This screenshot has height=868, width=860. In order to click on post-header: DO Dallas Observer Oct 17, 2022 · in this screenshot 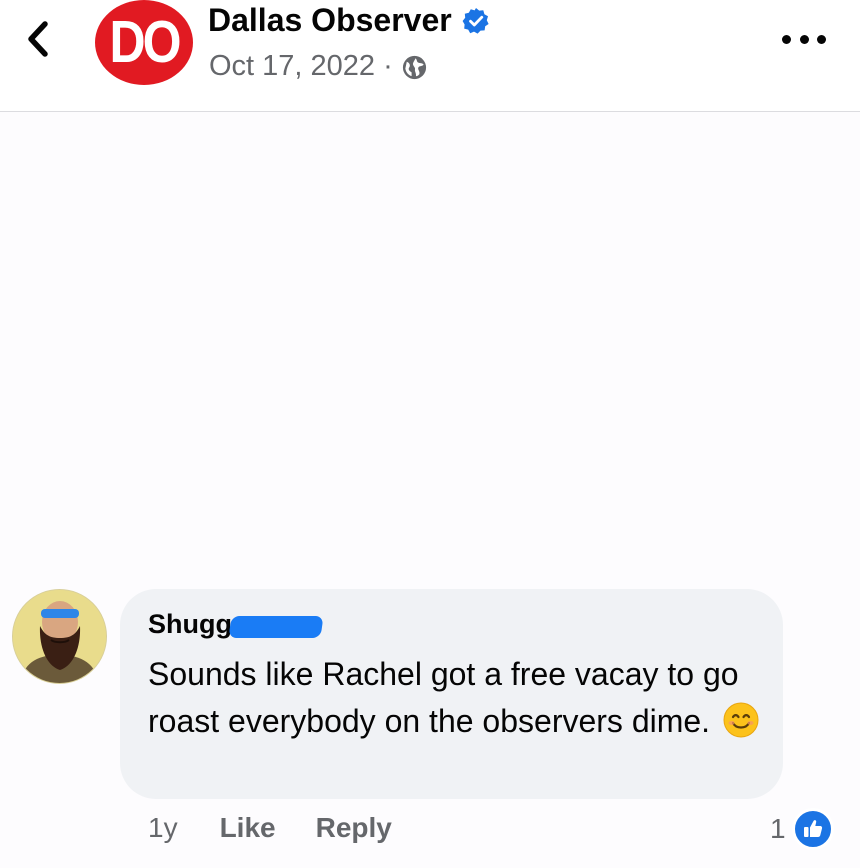, I will do `click(430, 56)`.